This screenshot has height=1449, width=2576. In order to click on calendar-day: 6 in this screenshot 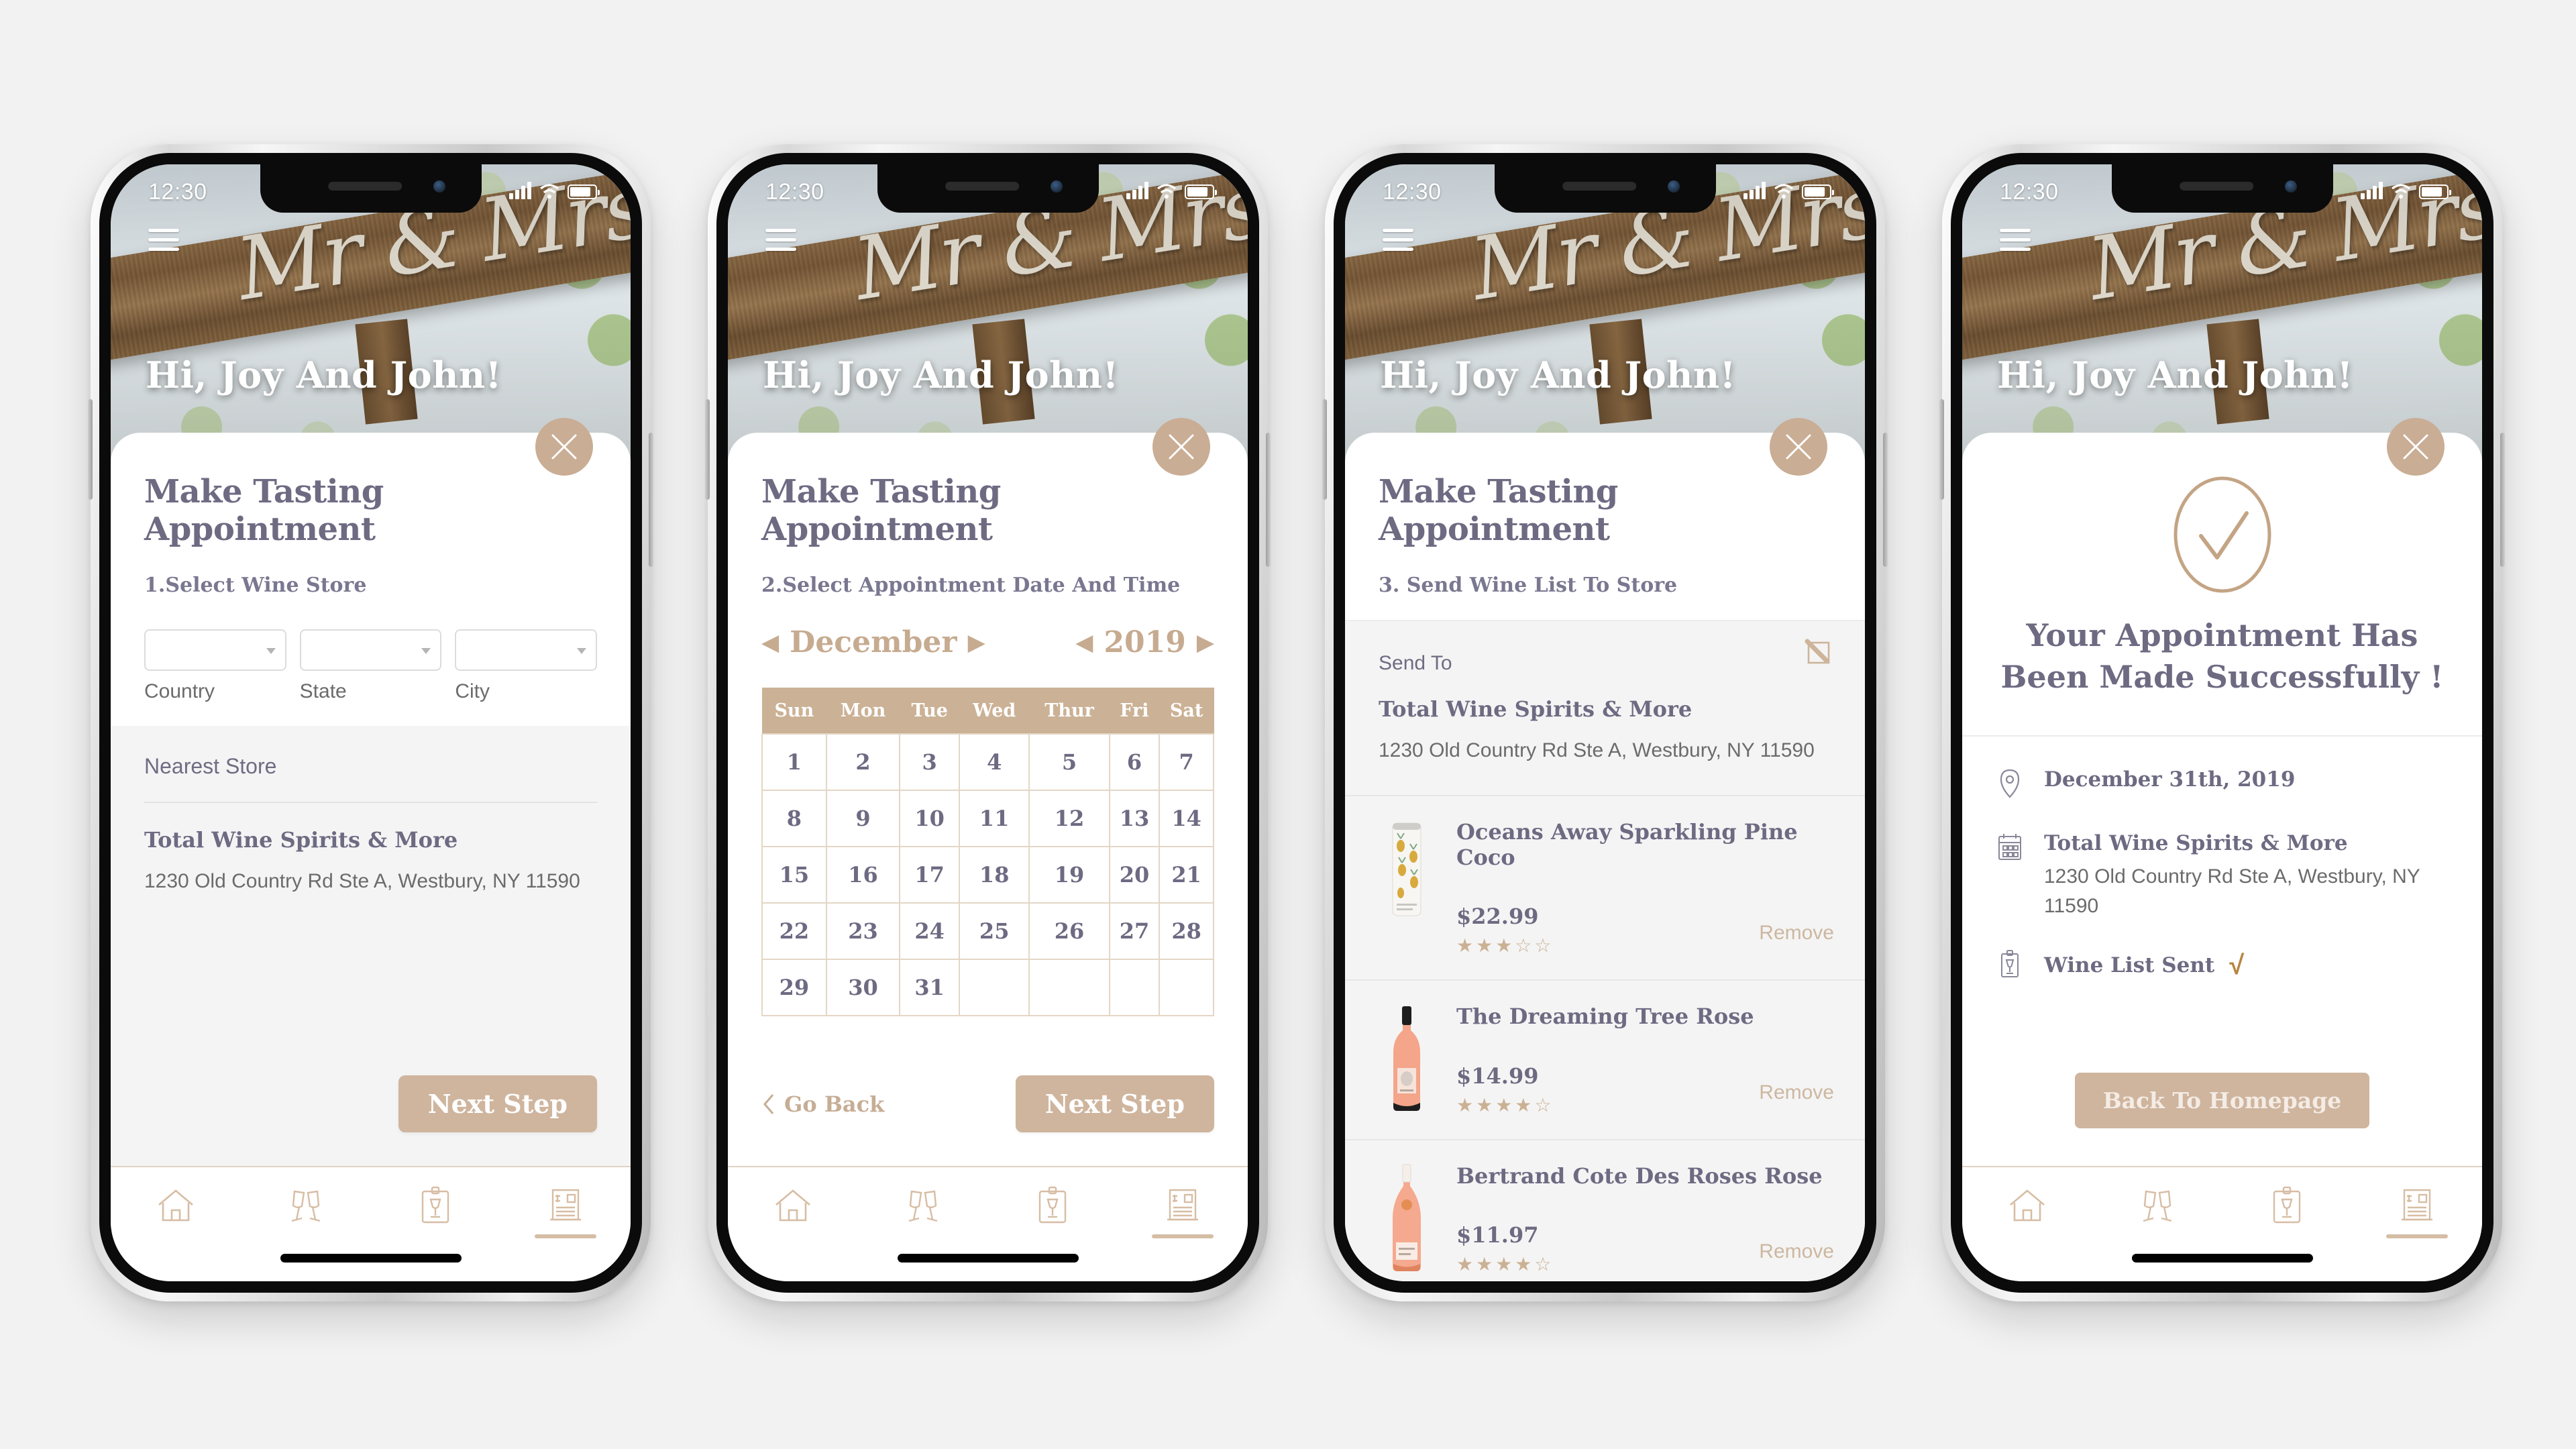, I will do `click(1134, 762)`.